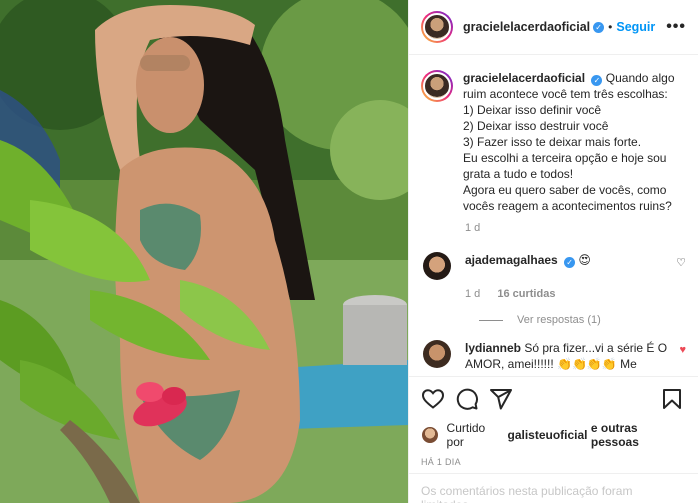  Describe the element at coordinates (501, 399) in the screenshot. I see `share-icon` at that location.